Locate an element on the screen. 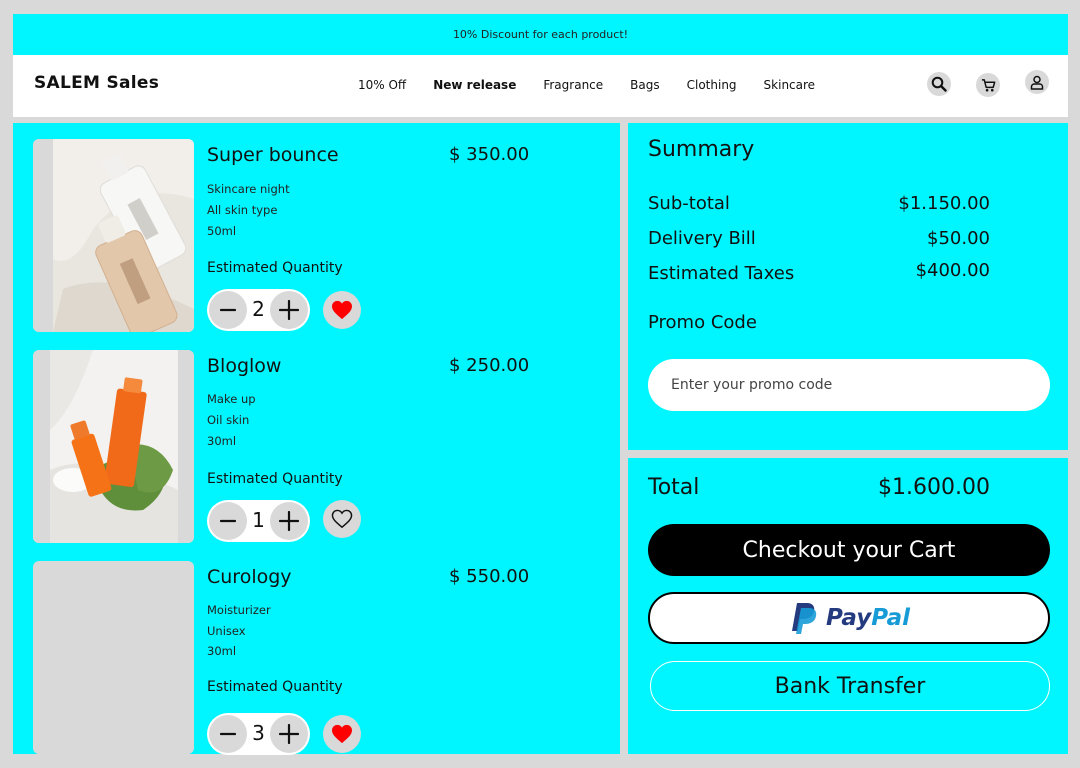 The height and width of the screenshot is (768, 1080). summary-label: Sub-total is located at coordinates (689, 203).